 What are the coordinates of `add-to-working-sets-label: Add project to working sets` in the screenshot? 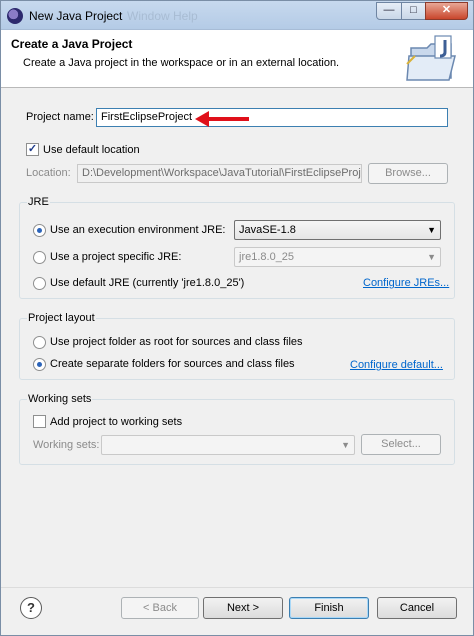 It's located at (116, 422).